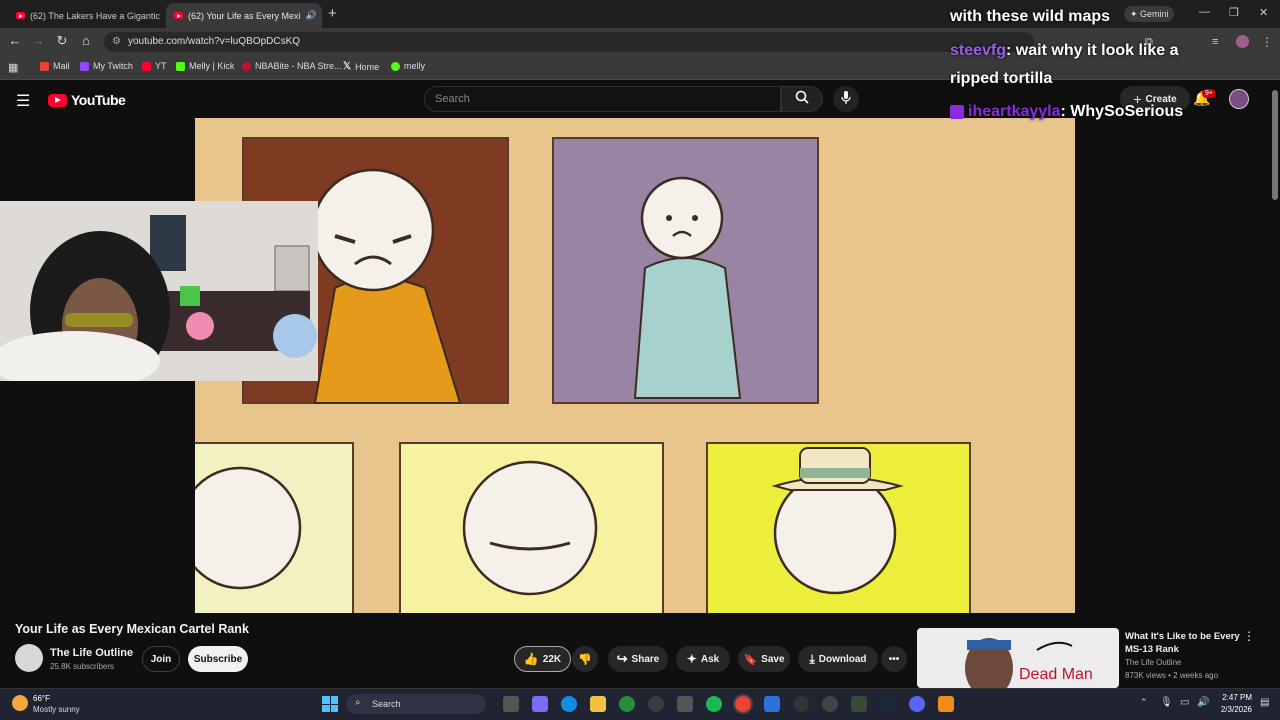 This screenshot has width=1280, height=720. What do you see at coordinates (1209, 93) in the screenshot?
I see `notification-badge: 9+` at bounding box center [1209, 93].